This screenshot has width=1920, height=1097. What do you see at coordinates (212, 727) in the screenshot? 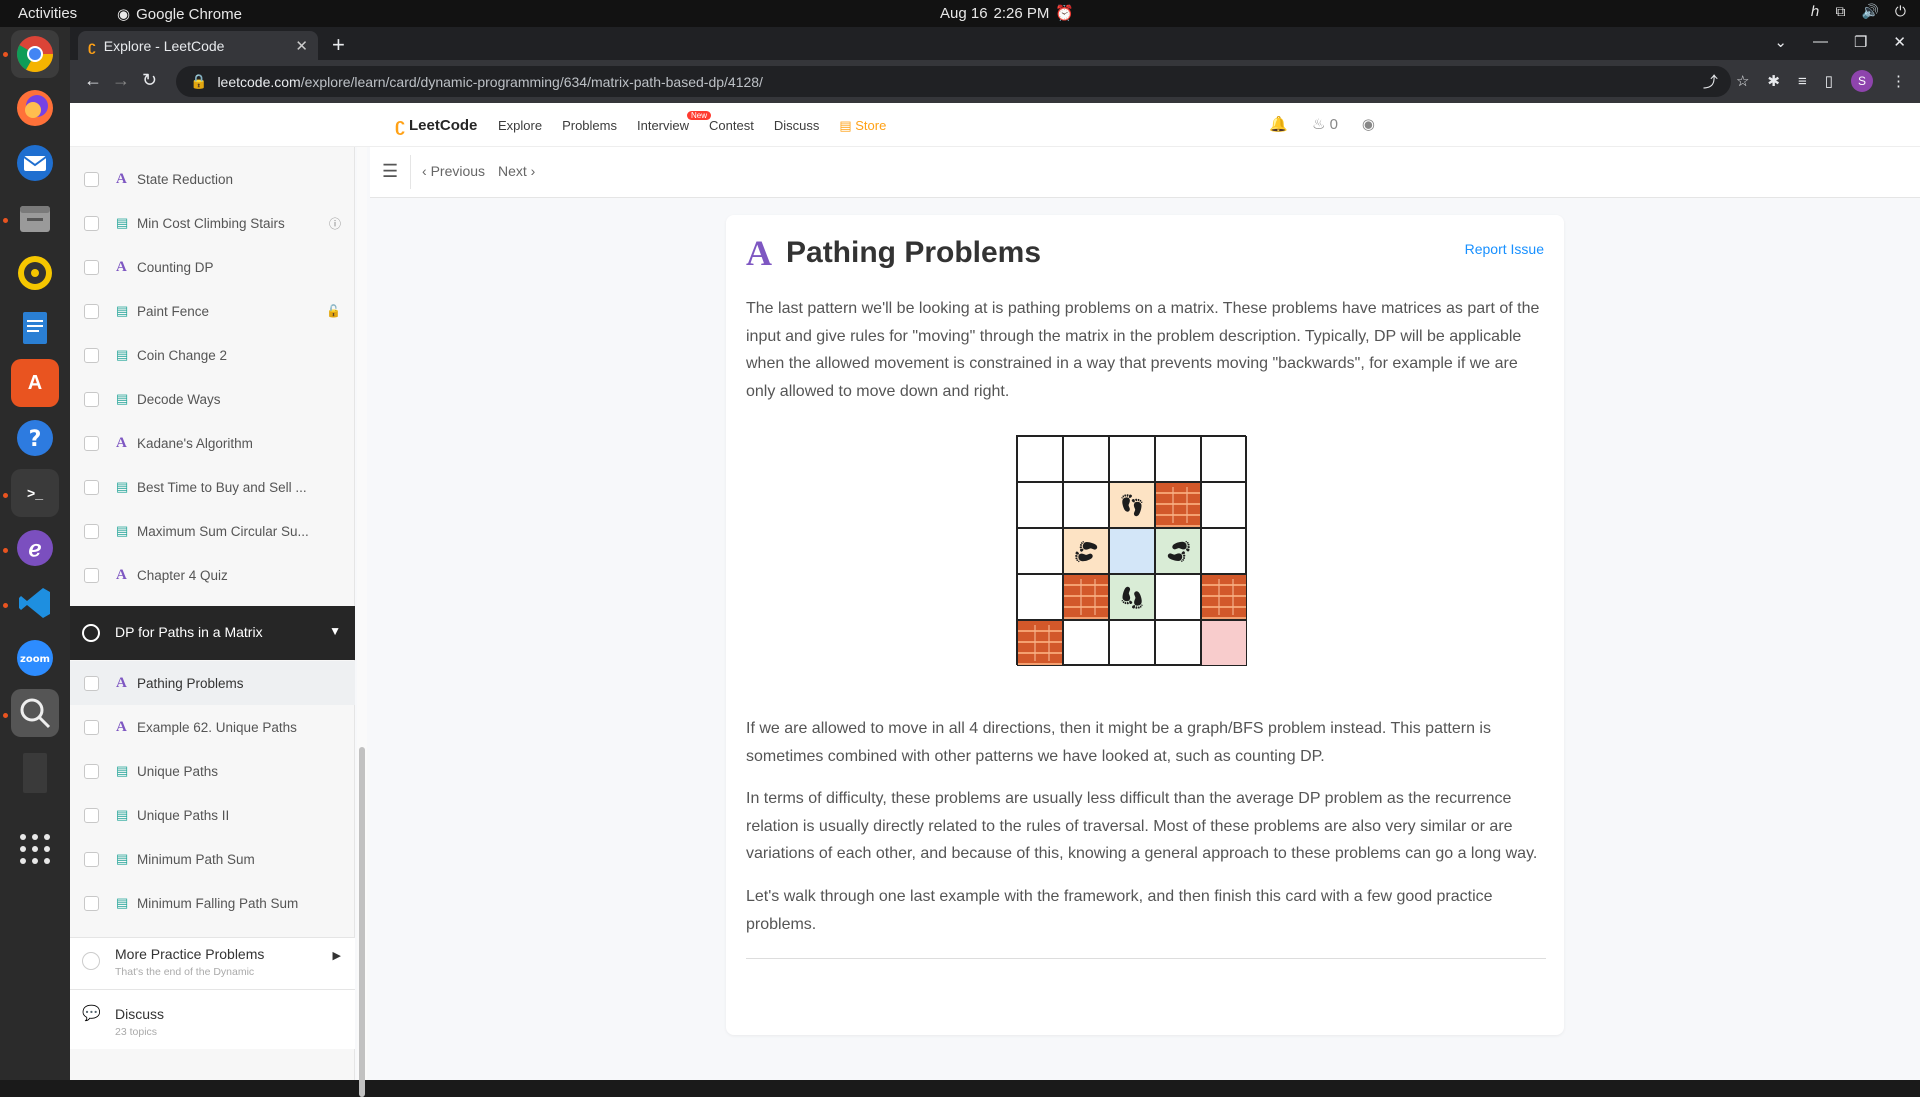
I see `sidebar-item-example-62: A Example 62. Unique Paths` at bounding box center [212, 727].